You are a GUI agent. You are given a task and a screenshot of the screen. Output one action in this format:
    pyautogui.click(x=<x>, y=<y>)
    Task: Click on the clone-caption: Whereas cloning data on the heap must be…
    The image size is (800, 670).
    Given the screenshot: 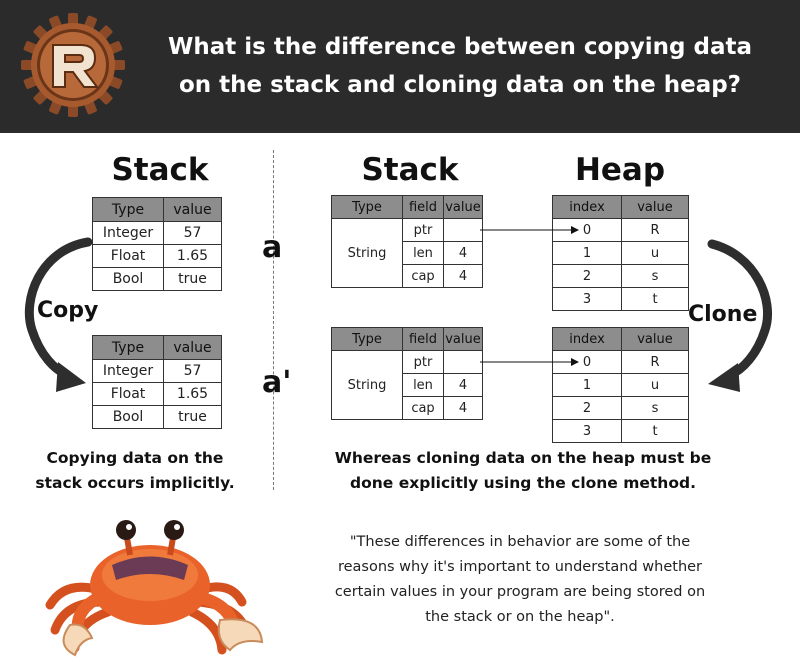 What is the action you would take?
    pyautogui.click(x=523, y=470)
    